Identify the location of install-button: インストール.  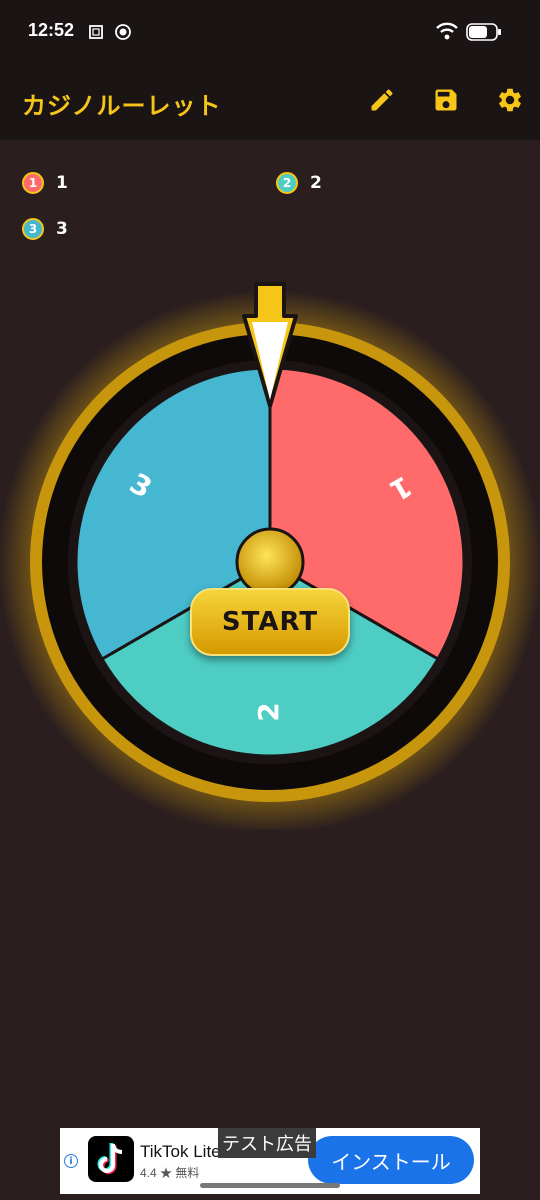
(391, 1160).